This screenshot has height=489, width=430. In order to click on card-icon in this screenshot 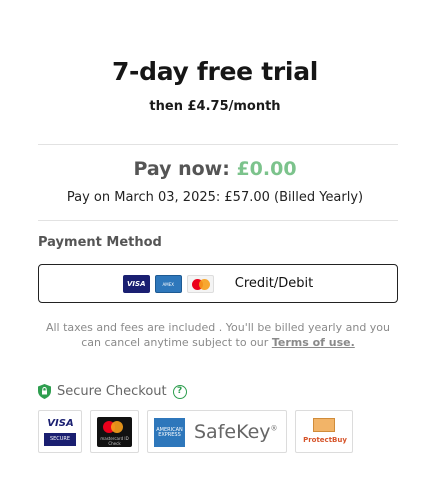, I will do `click(324, 425)`.